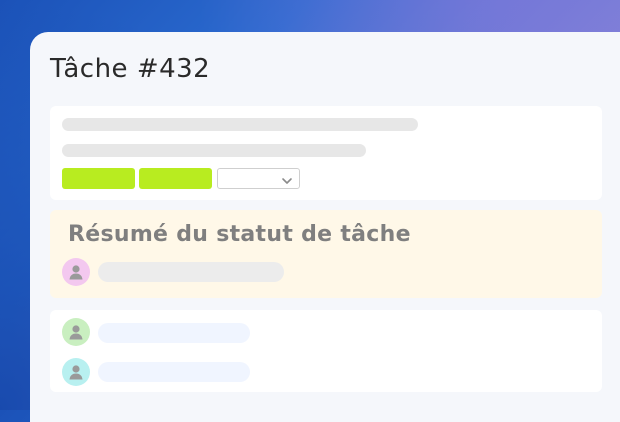 This screenshot has width=620, height=422. I want to click on status-select, so click(258, 178).